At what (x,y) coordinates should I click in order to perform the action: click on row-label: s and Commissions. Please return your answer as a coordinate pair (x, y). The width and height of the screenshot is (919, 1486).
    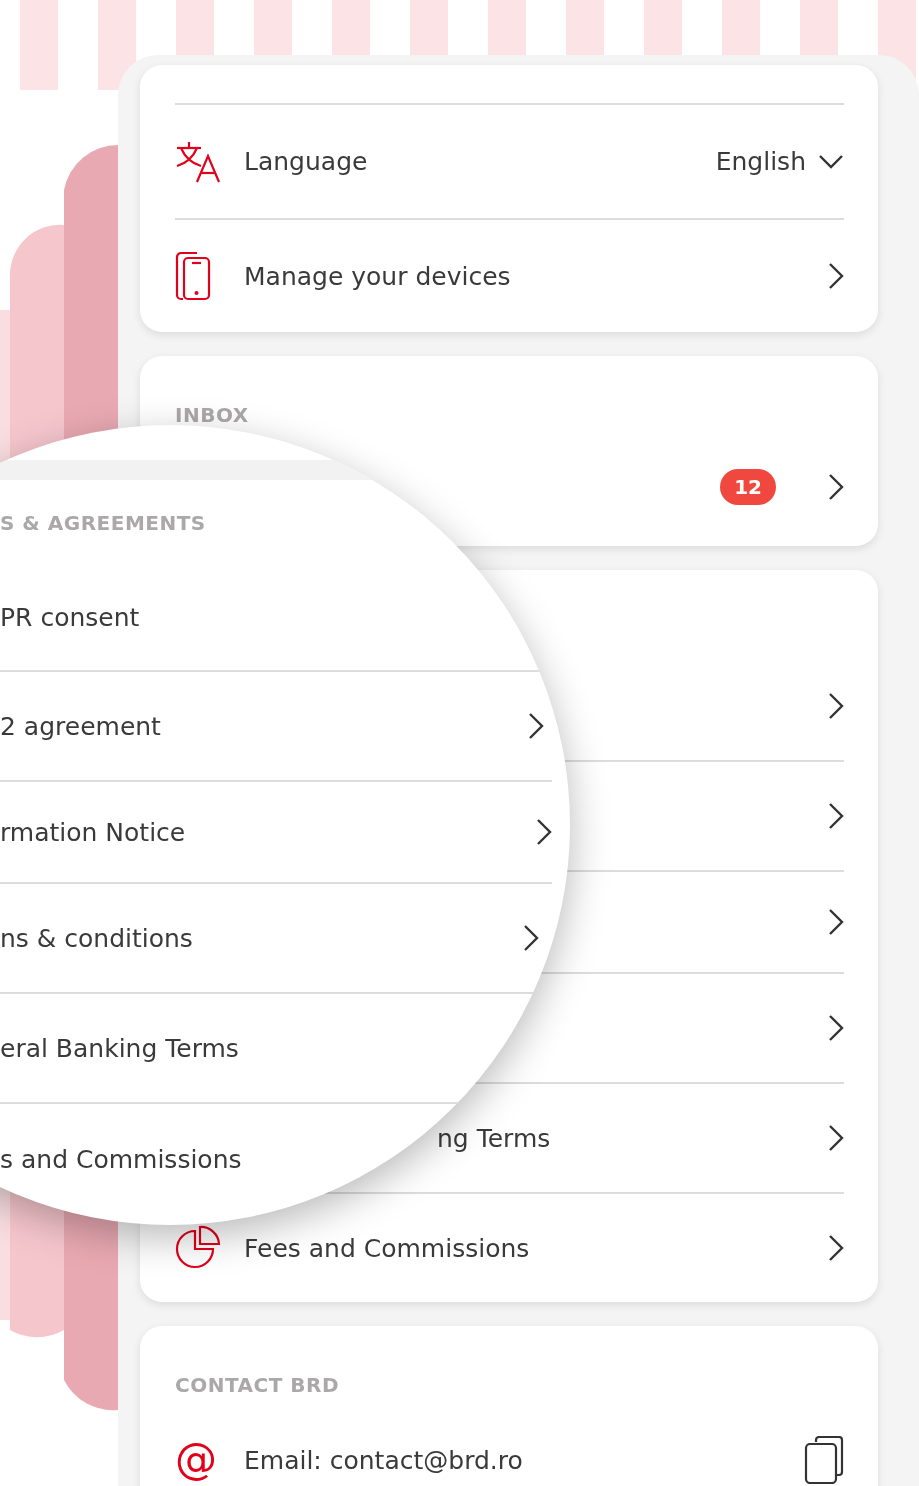
    Looking at the image, I should click on (121, 1159).